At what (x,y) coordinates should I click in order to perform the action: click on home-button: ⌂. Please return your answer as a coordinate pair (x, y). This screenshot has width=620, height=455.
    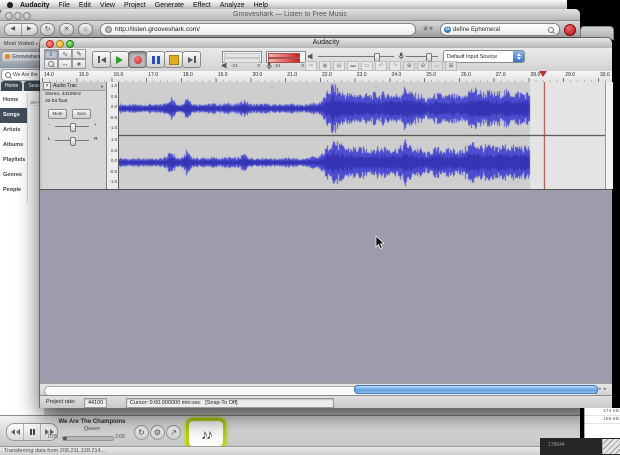
    Looking at the image, I should click on (85, 29).